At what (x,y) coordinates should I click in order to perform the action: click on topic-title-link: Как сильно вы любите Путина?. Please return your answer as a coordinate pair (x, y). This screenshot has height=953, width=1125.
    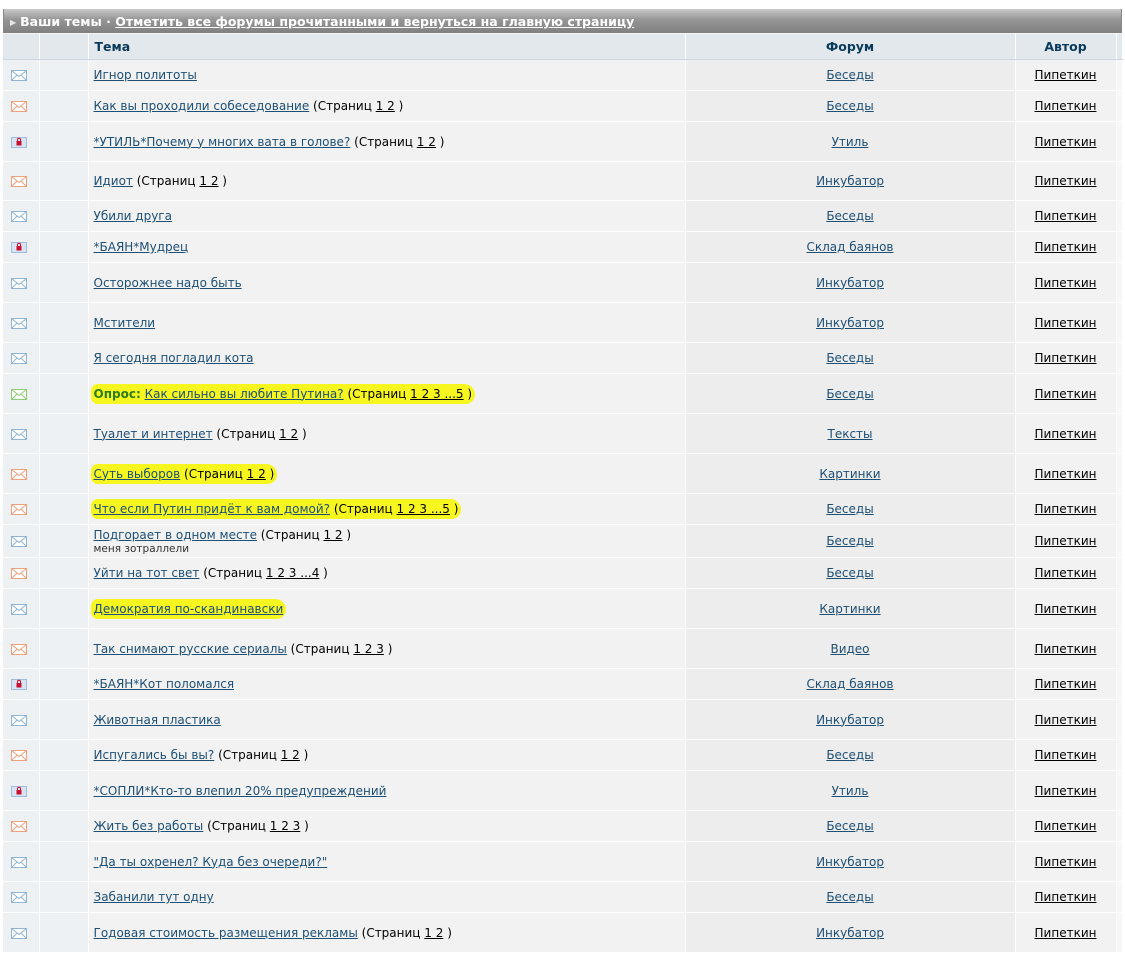
    Looking at the image, I should click on (244, 394).